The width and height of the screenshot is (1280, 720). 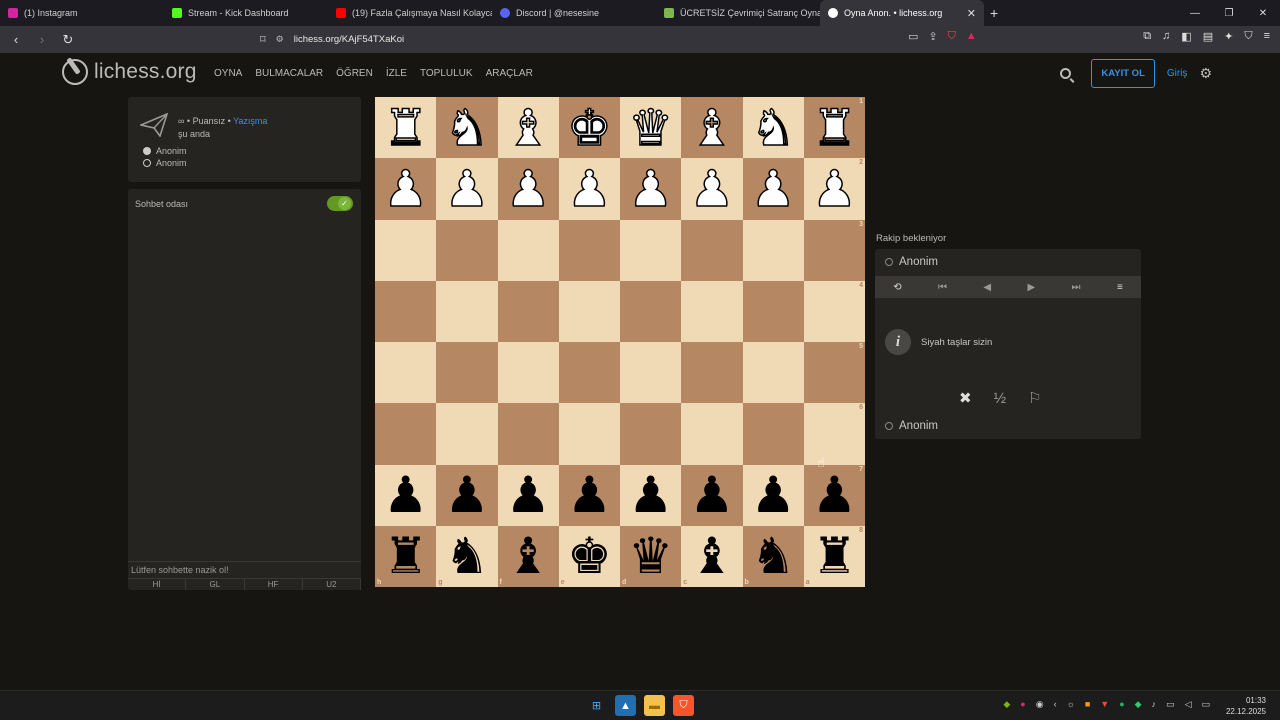 What do you see at coordinates (1040, 704) in the screenshot?
I see `steam-icon: ◉` at bounding box center [1040, 704].